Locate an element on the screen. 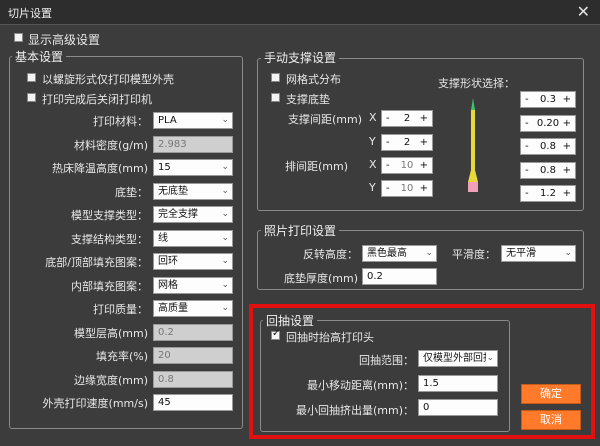  row-y-stepper: - 10 + is located at coordinates (407, 188).